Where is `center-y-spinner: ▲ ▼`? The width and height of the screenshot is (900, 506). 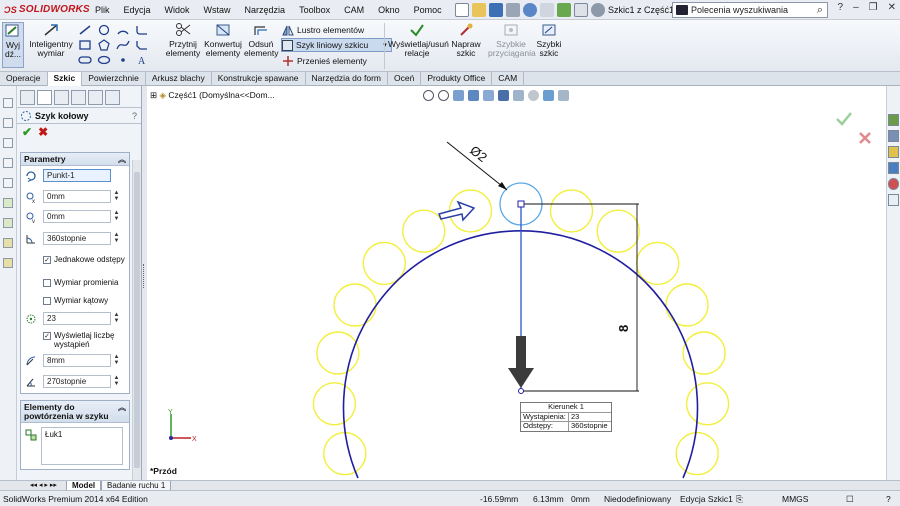 center-y-spinner: ▲ ▼ is located at coordinates (116, 216).